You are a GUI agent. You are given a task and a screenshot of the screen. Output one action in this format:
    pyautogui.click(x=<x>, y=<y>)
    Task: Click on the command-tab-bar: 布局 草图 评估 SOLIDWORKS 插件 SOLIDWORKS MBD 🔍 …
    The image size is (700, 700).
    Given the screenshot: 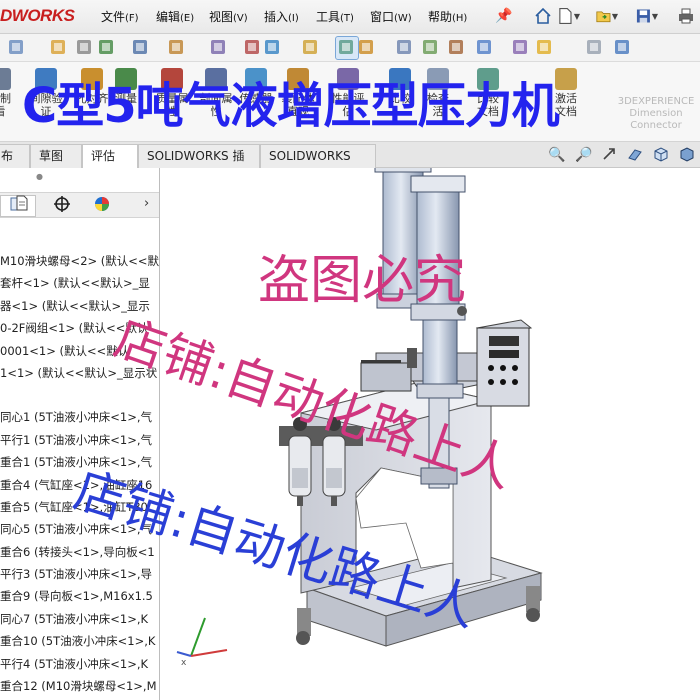 What is the action you would take?
    pyautogui.click(x=350, y=163)
    